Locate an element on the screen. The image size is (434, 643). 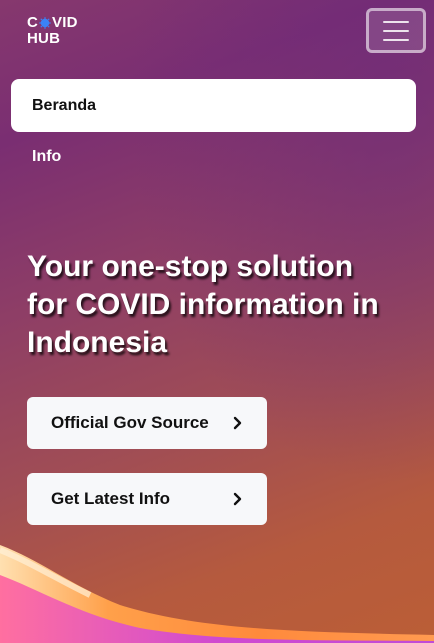
logo-text-c: C is located at coordinates (33, 22).